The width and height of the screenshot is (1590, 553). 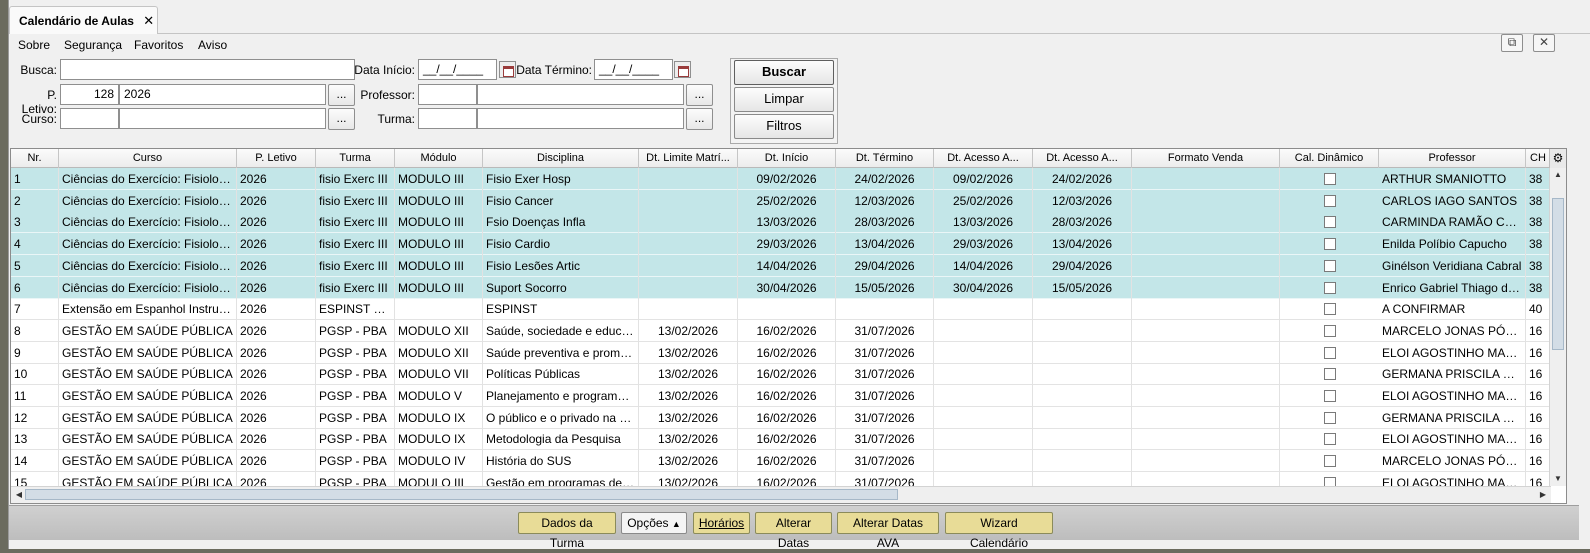 I want to click on p-letivo-name-input: 2026, so click(x=222, y=94).